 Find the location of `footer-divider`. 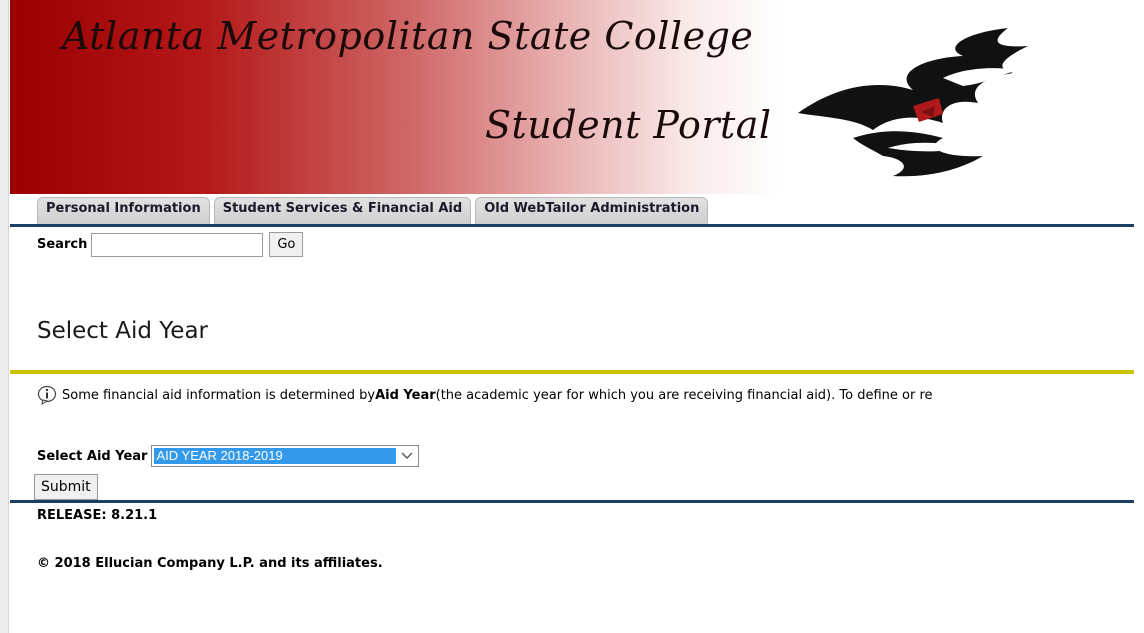

footer-divider is located at coordinates (572, 501).